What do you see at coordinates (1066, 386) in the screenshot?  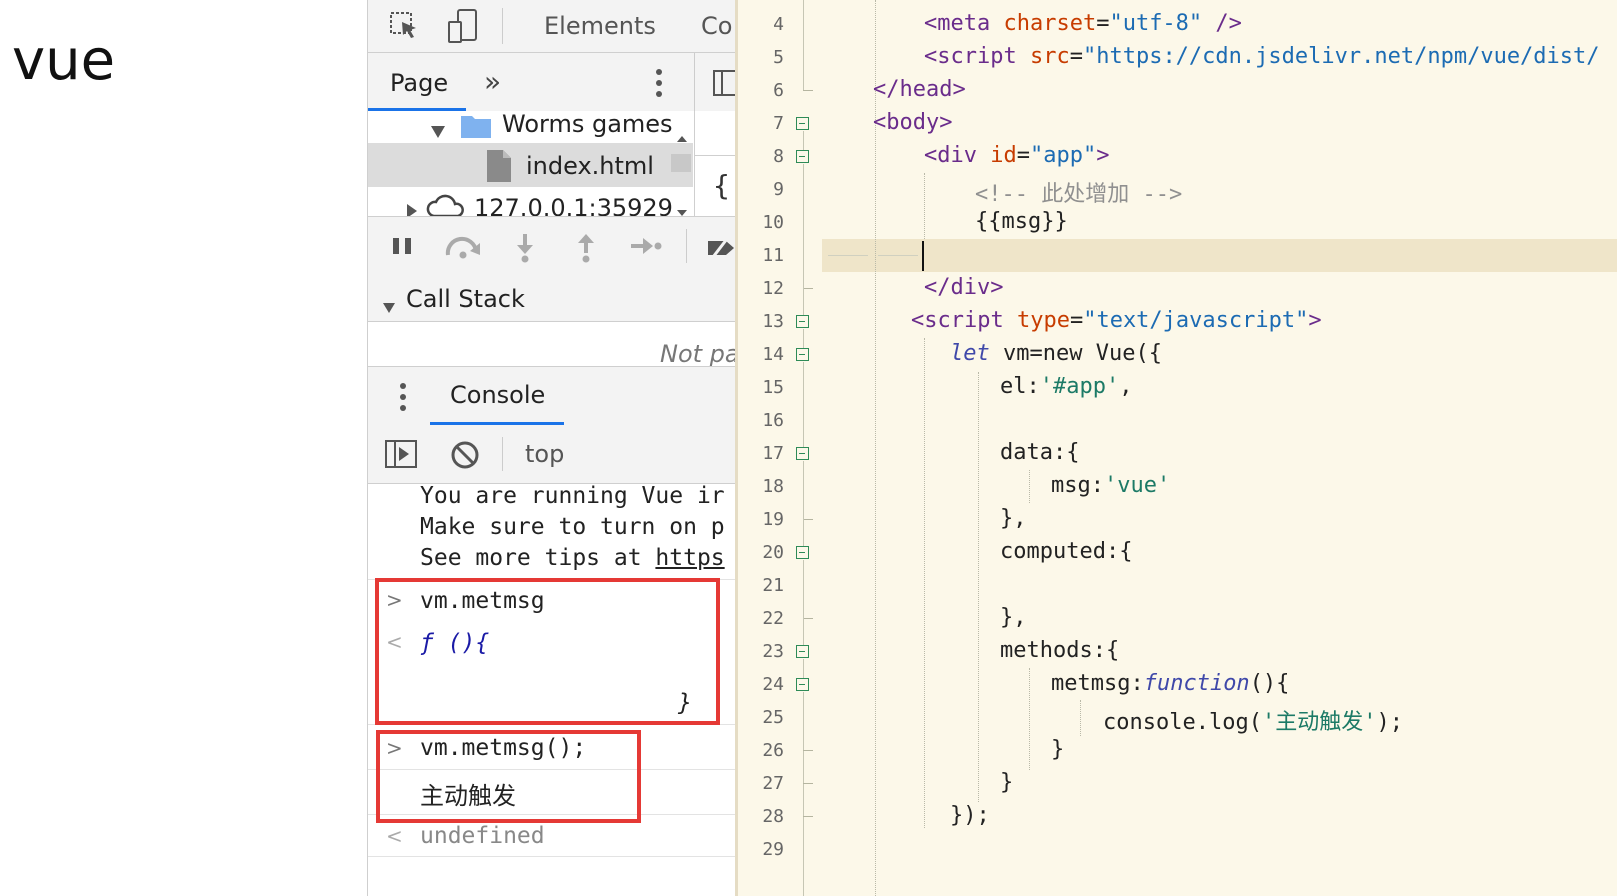 I see `code-line: el:'#app',` at bounding box center [1066, 386].